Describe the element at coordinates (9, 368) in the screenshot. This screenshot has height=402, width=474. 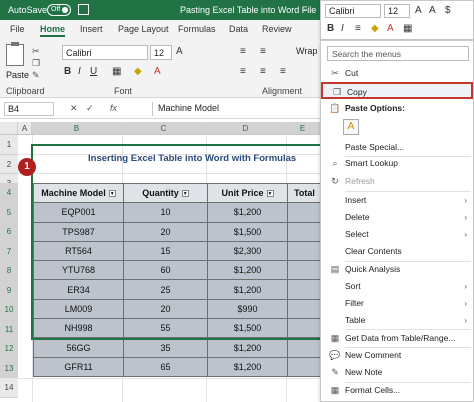
I see `row-header-13: 13` at that location.